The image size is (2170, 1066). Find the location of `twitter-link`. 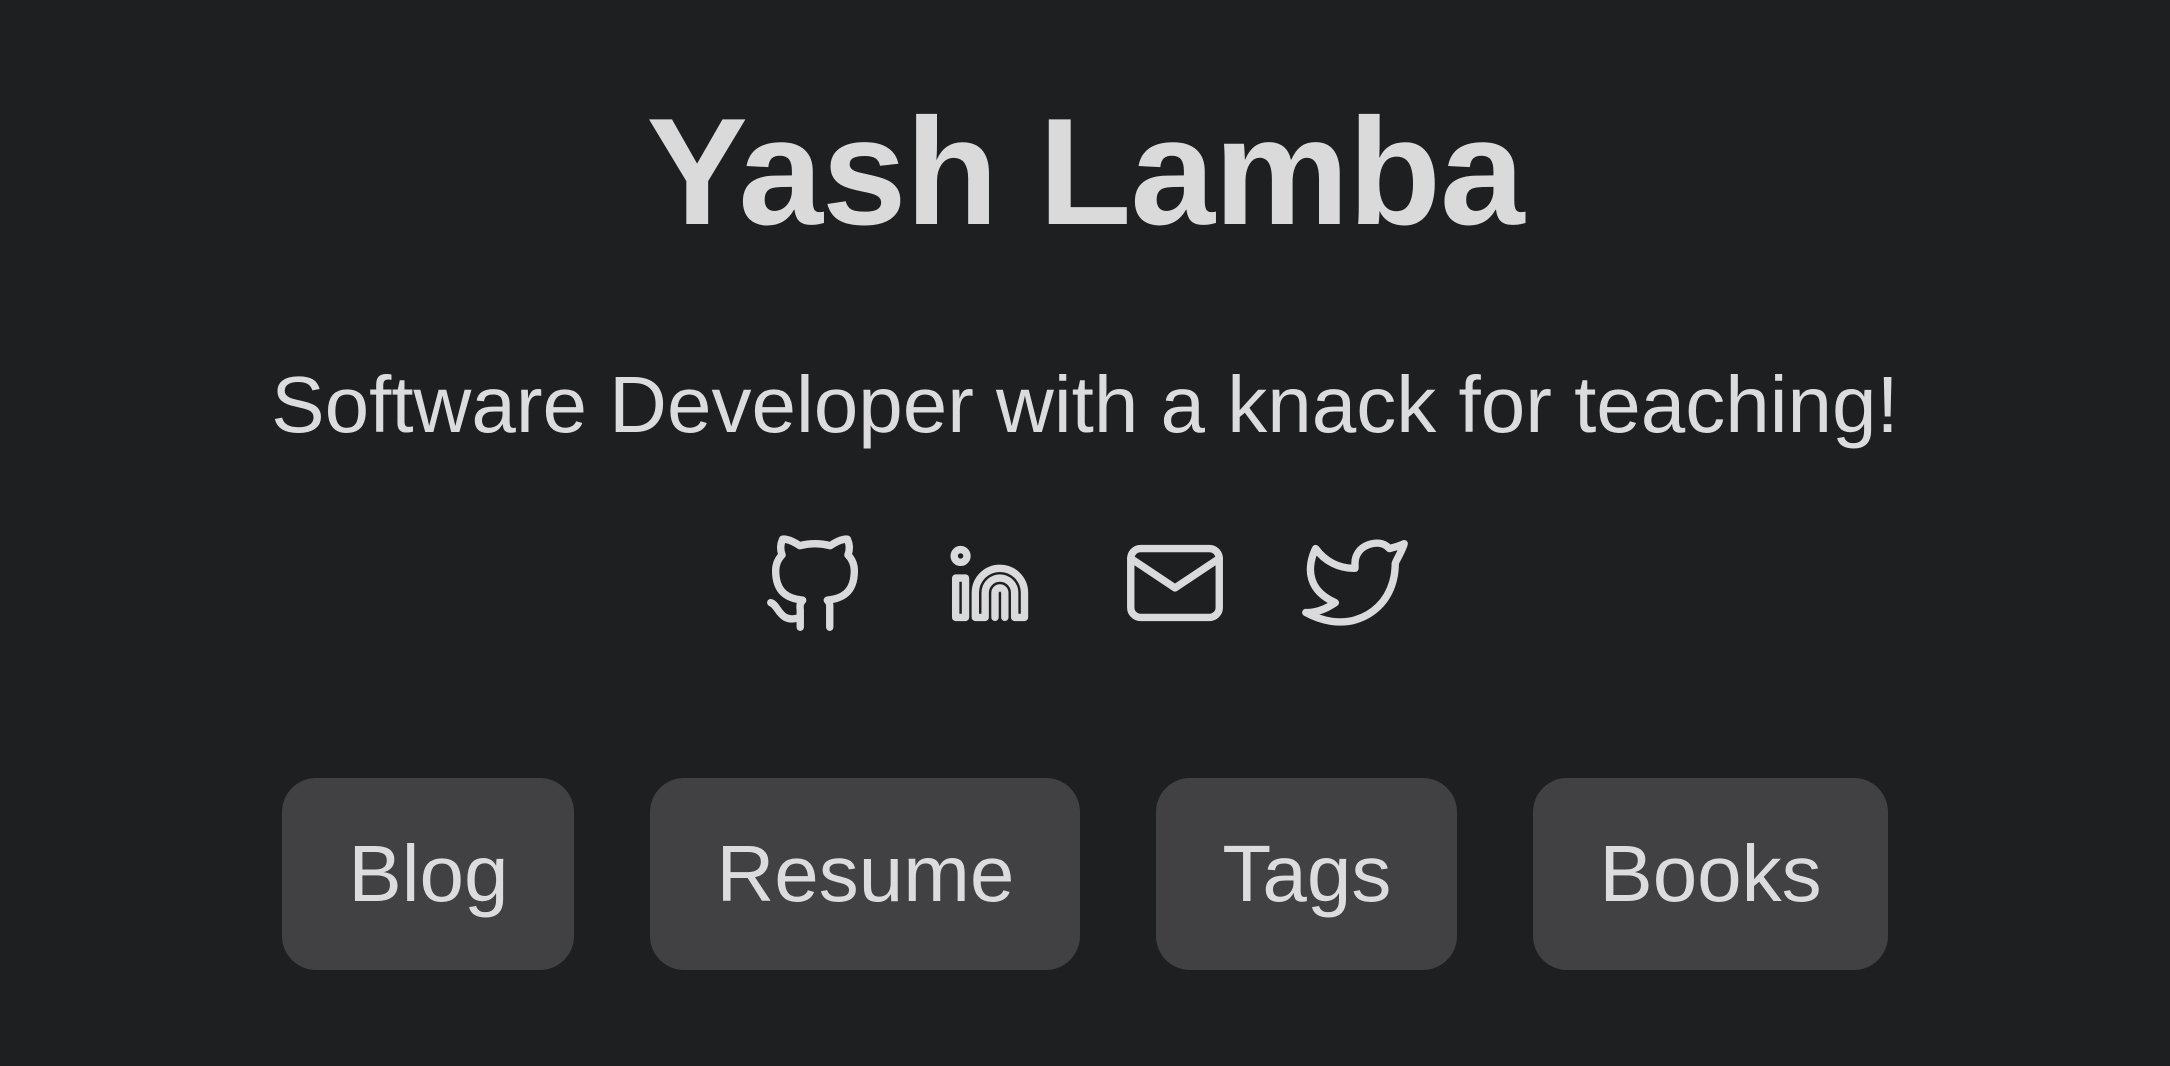

twitter-link is located at coordinates (1355, 583).